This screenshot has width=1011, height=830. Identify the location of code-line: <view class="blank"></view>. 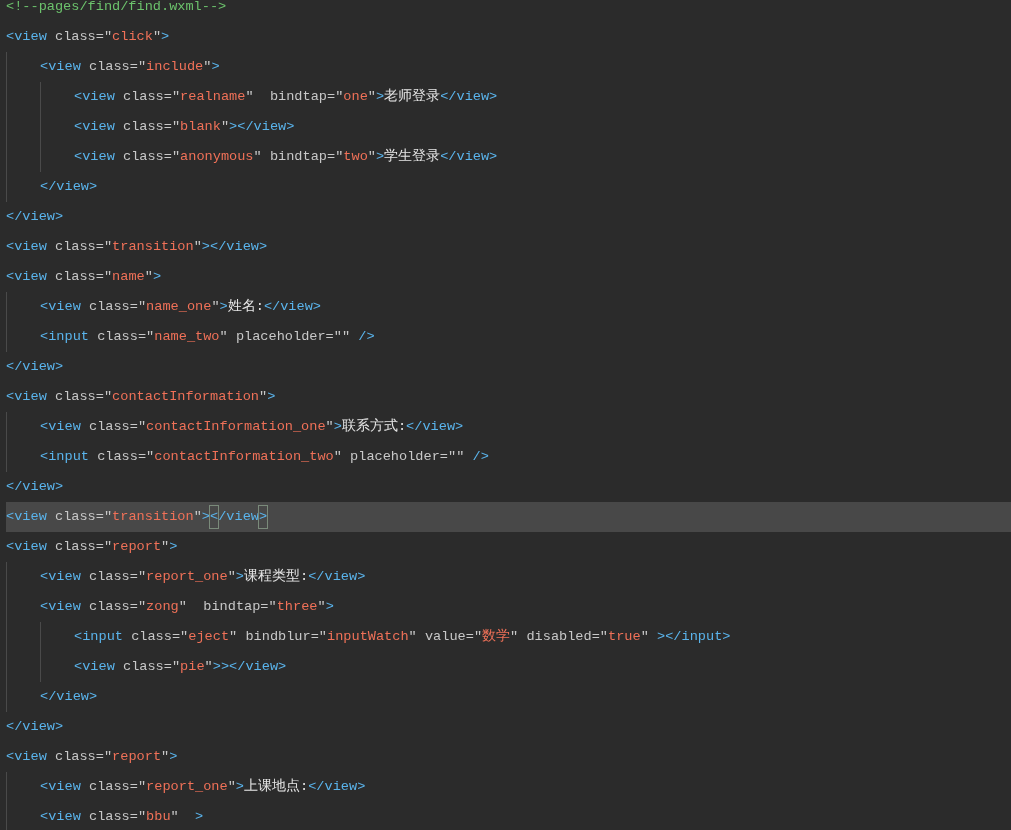
(185, 127).